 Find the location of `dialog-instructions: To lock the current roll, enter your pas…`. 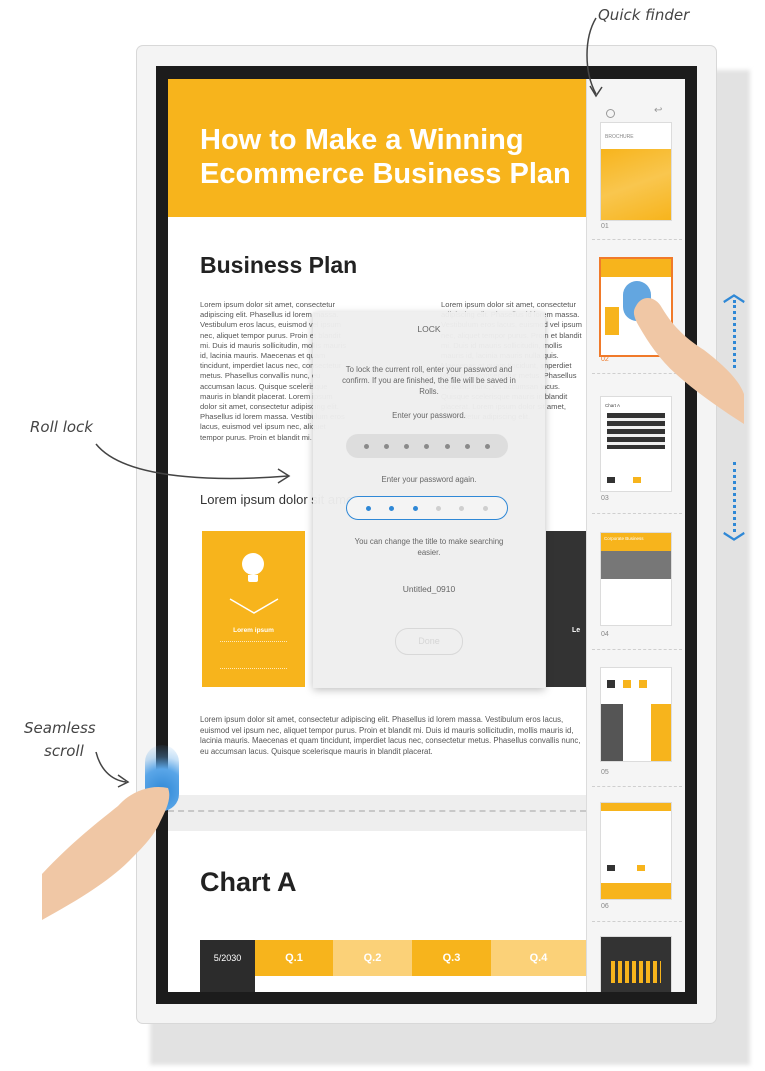

dialog-instructions: To lock the current roll, enter your pas… is located at coordinates (429, 380).